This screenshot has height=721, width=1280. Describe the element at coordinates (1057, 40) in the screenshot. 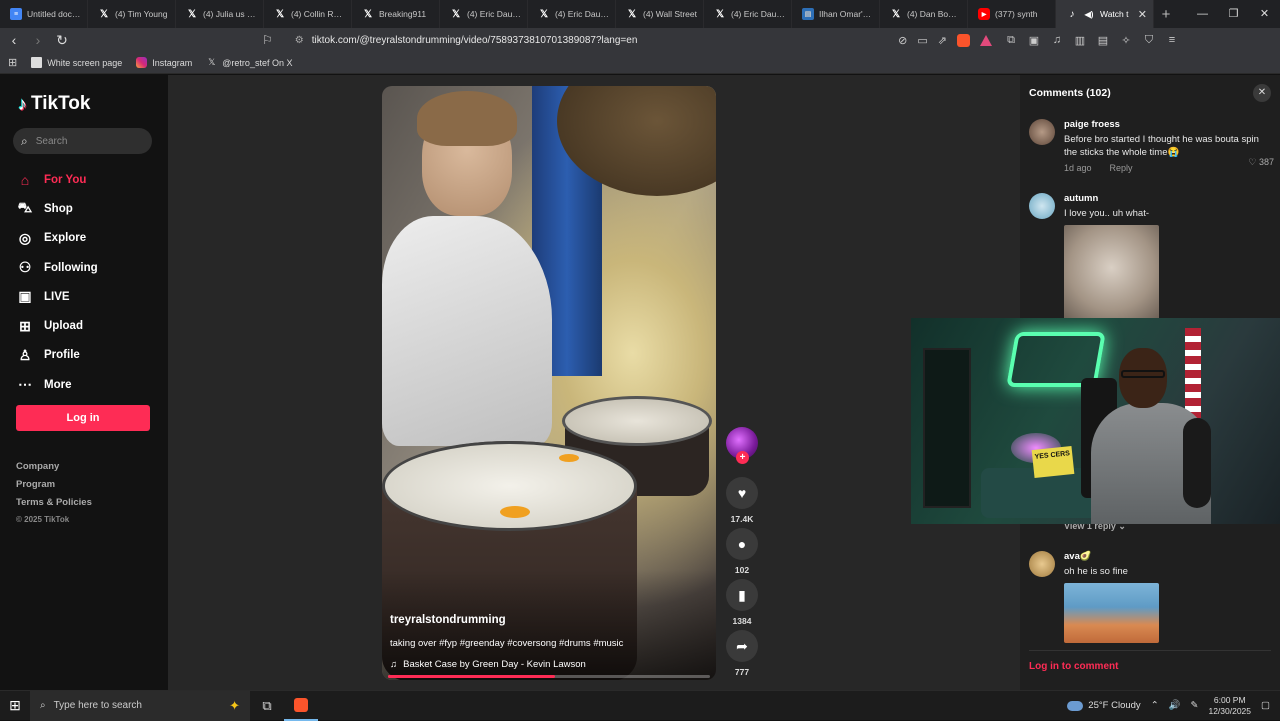

I see `music-icon: ♫` at that location.